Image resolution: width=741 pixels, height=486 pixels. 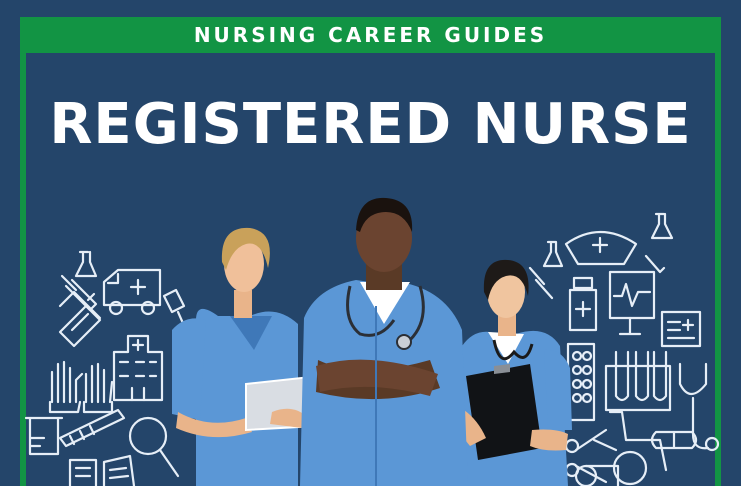 What do you see at coordinates (699, 407) in the screenshot?
I see `stethoscope-icon` at bounding box center [699, 407].